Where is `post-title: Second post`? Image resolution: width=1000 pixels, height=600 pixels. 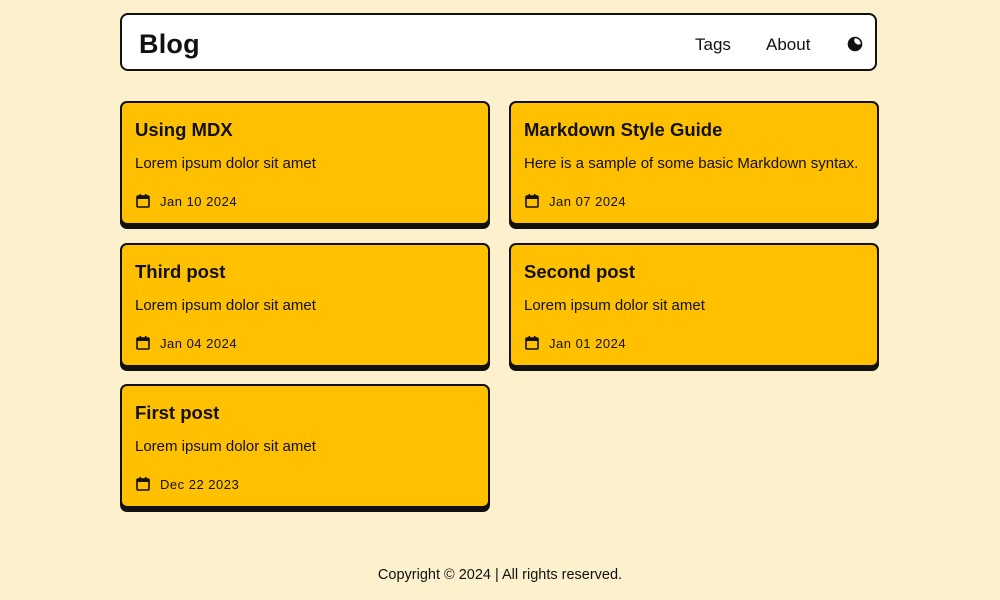 post-title: Second post is located at coordinates (580, 271).